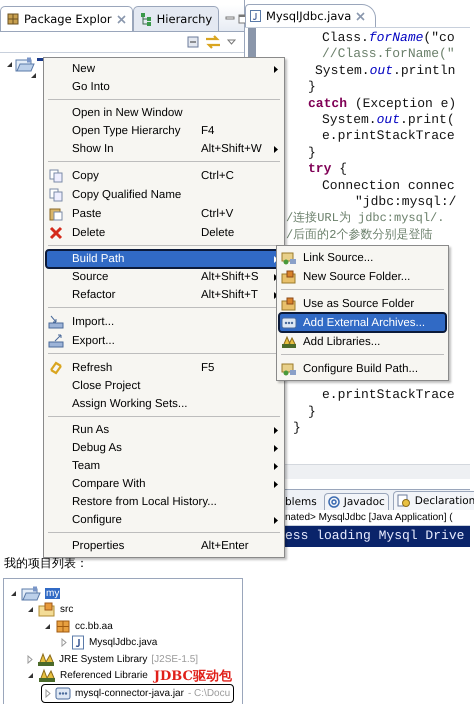  What do you see at coordinates (52, 593) in the screenshot?
I see `tree-item: my` at bounding box center [52, 593].